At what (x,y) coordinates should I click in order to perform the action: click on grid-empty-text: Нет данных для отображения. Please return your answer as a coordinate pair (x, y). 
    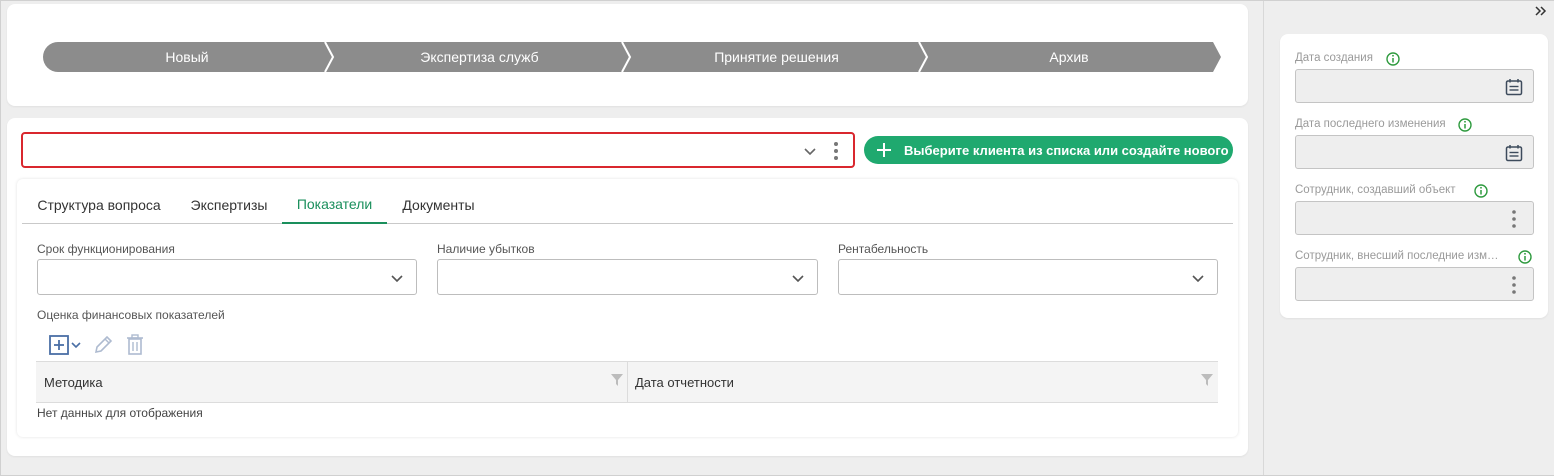
    Looking at the image, I should click on (120, 413).